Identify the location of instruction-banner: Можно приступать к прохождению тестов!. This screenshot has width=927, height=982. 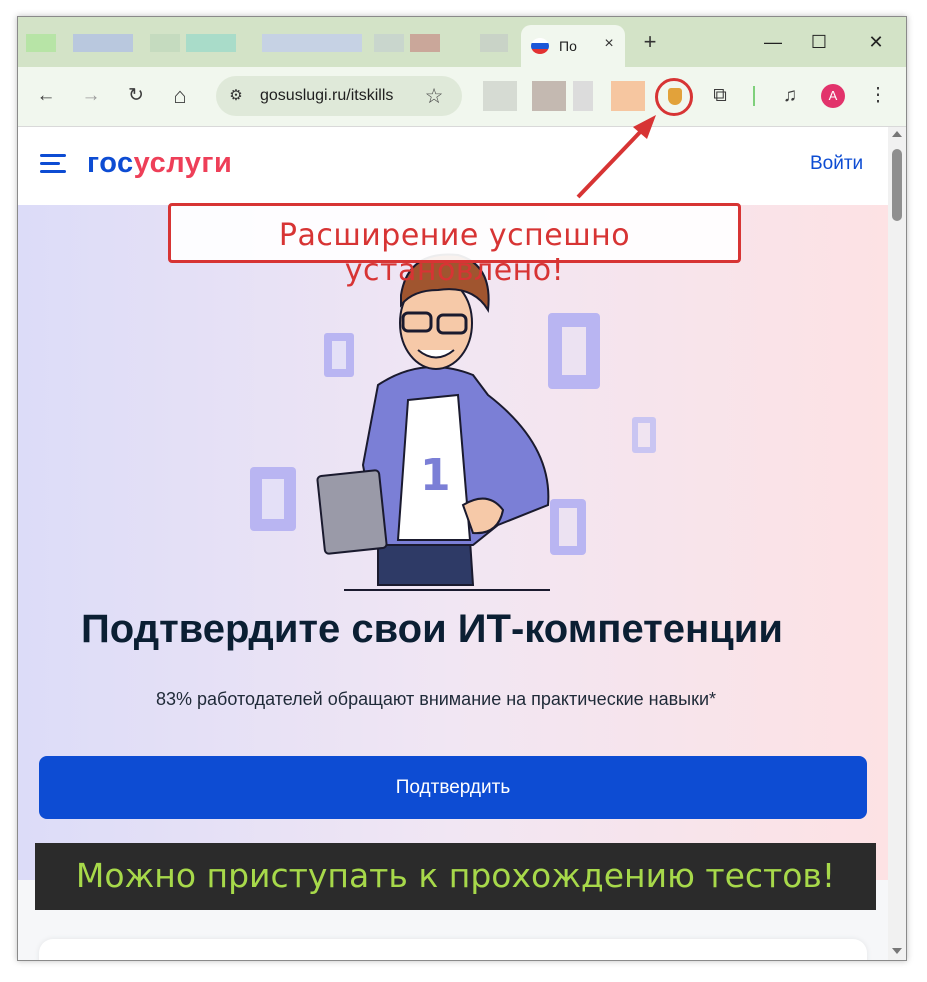
(455, 876).